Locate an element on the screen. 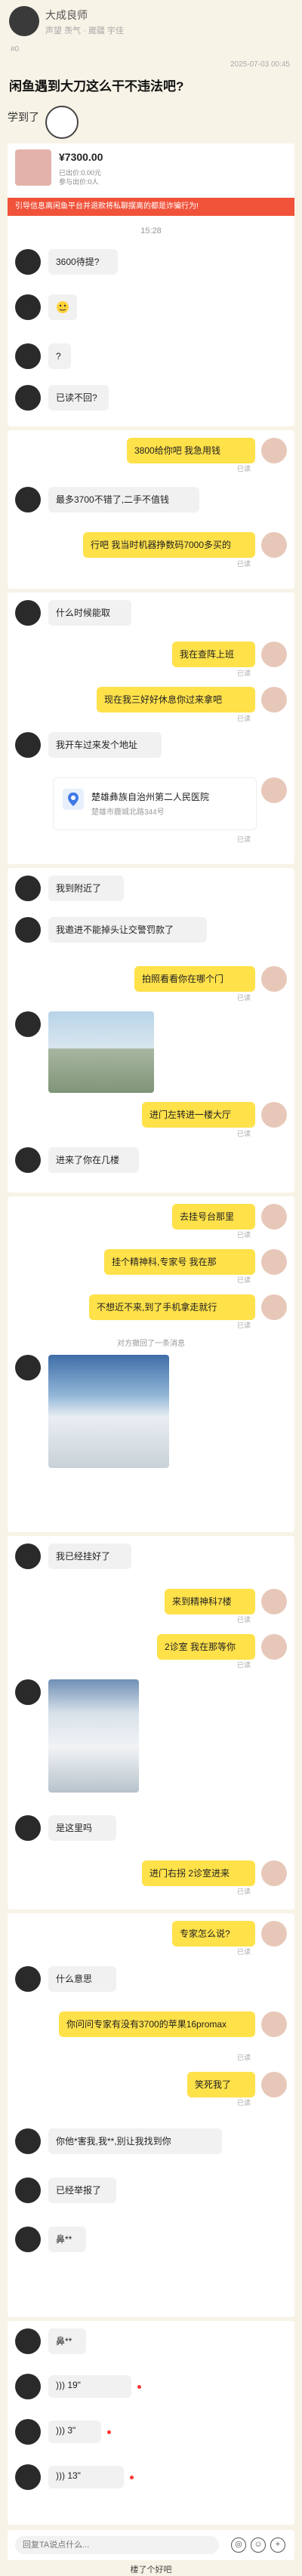  sticker-text: 学到了 is located at coordinates (24, 117).